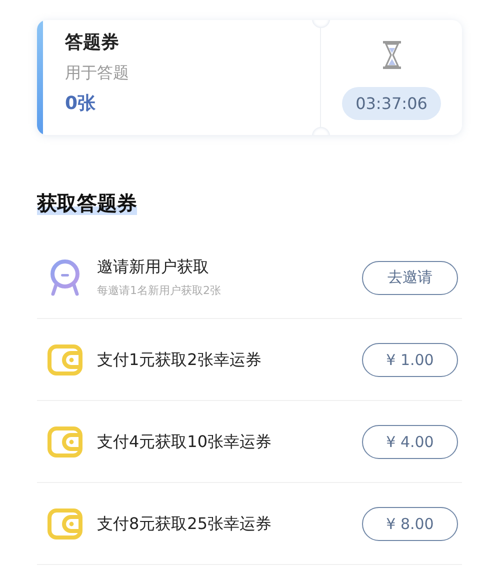  Describe the element at coordinates (65, 277) in the screenshot. I see `robot-icon` at that location.